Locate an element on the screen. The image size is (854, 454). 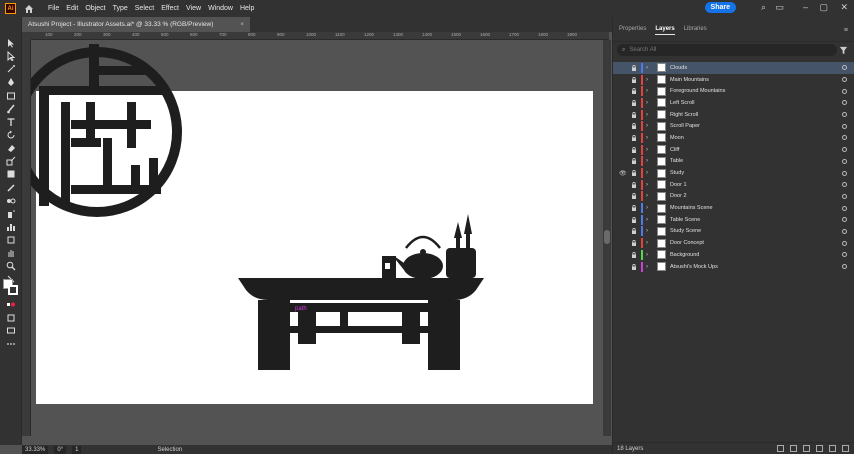
layer-name: Door 1 is located at coordinates (678, 185).